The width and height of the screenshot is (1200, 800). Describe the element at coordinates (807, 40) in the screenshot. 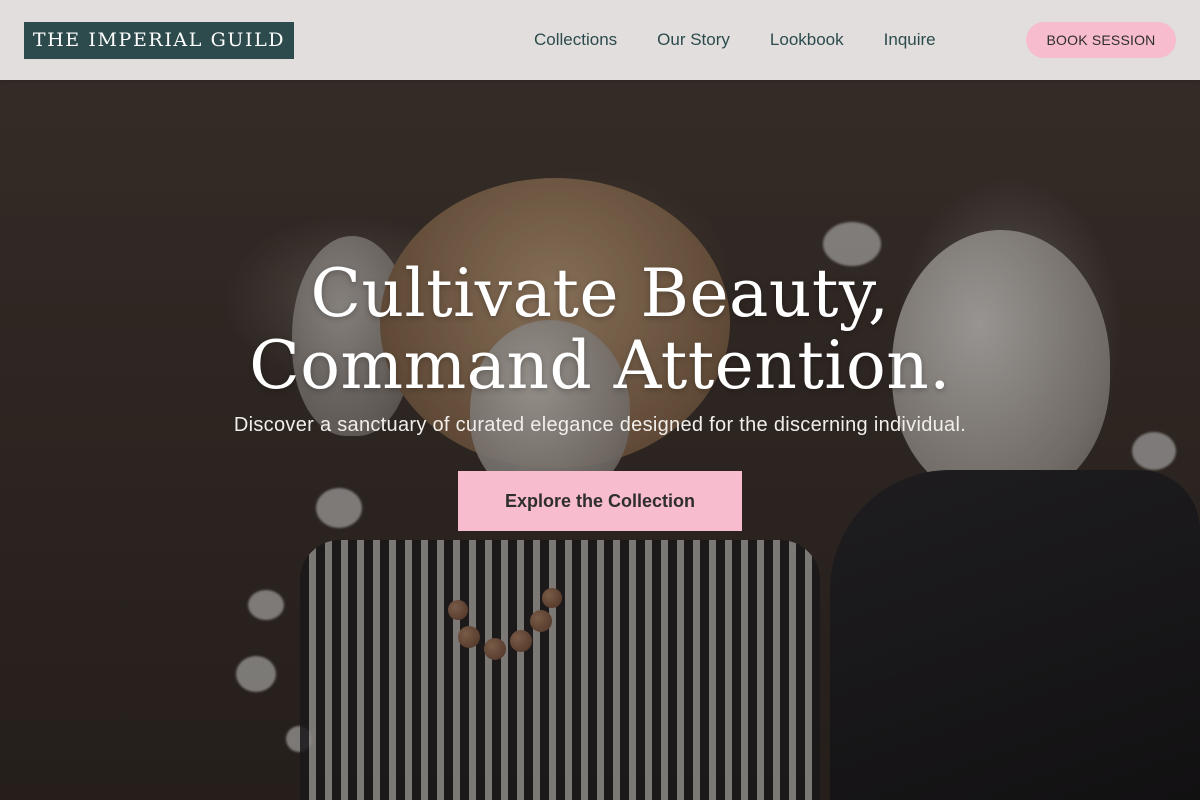

I see `nav-link-lookbook: Lookbook` at that location.